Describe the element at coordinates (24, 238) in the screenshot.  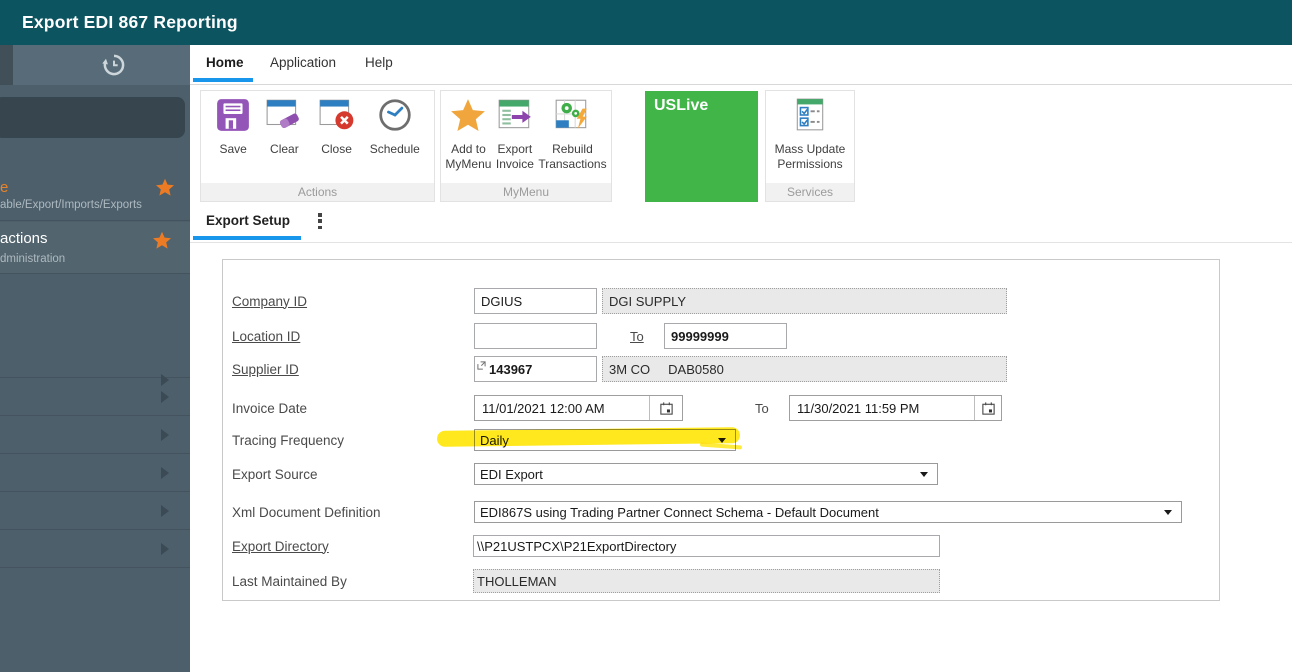
I see `sidebar-item-title: actions` at that location.